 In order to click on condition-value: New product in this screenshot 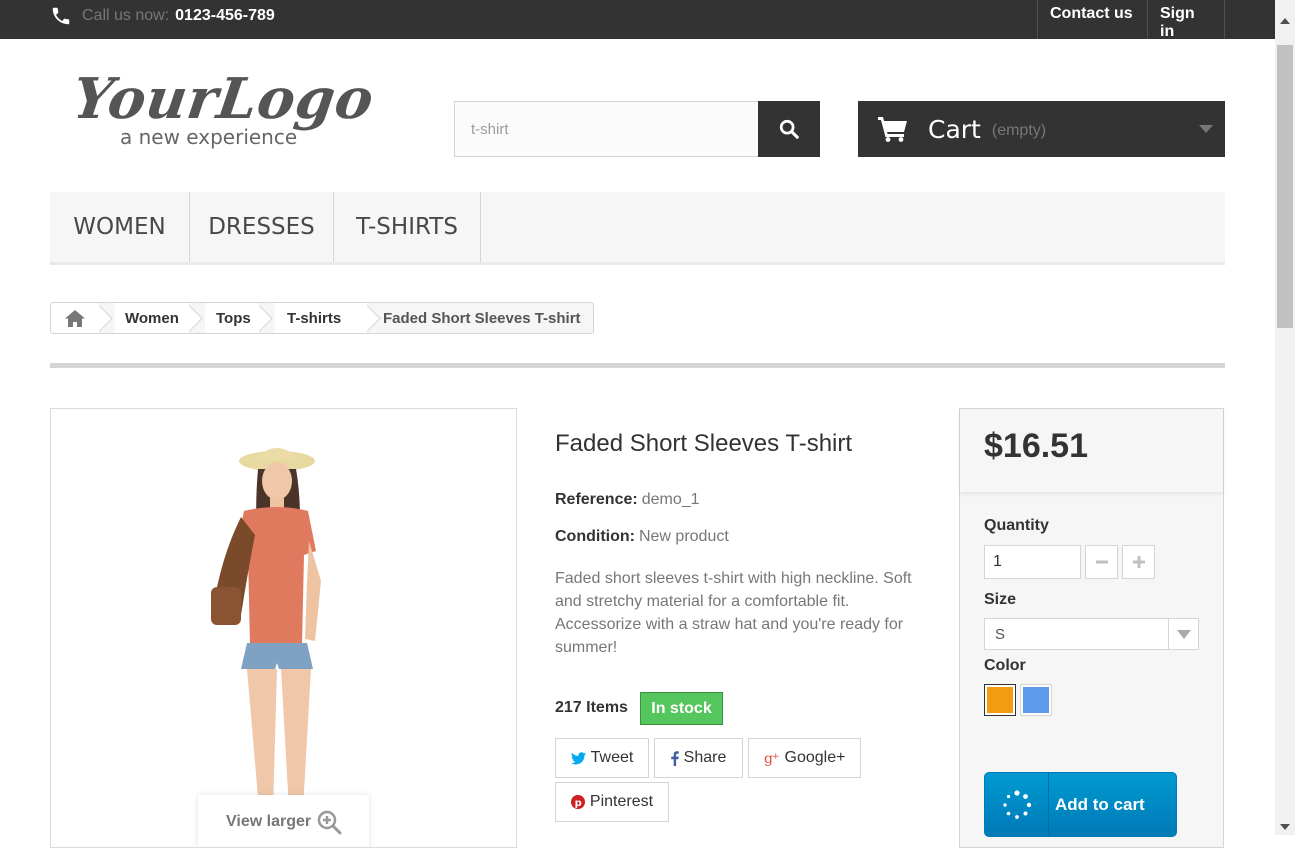, I will do `click(683, 536)`.